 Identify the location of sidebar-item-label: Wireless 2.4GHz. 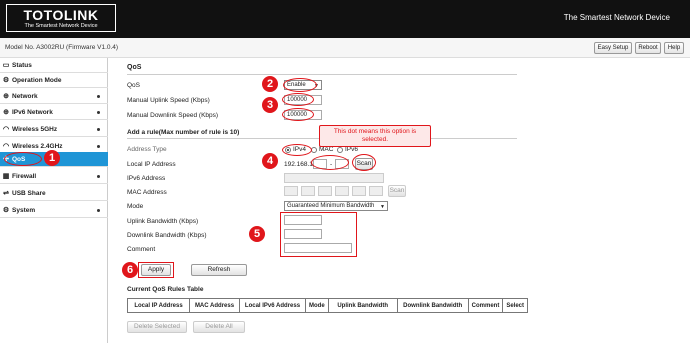
(37, 146).